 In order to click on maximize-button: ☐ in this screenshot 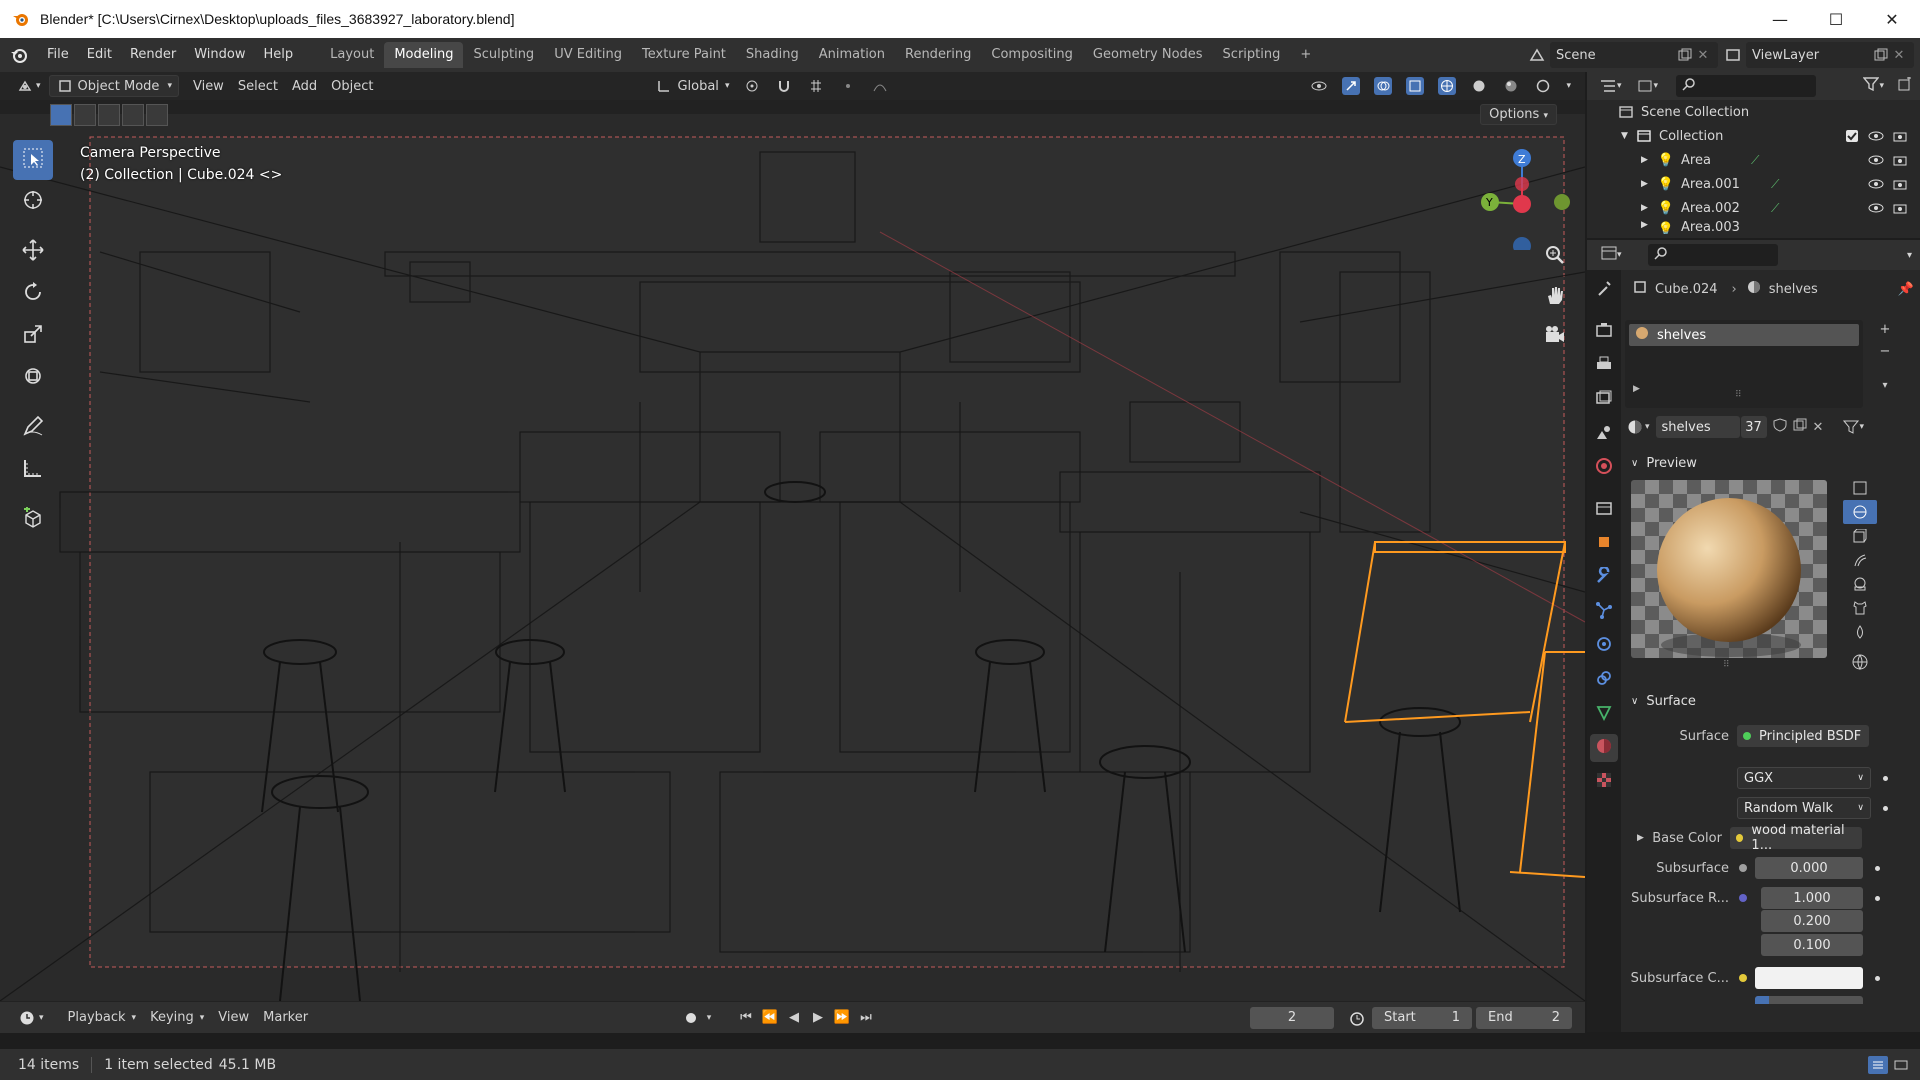, I will do `click(1836, 19)`.